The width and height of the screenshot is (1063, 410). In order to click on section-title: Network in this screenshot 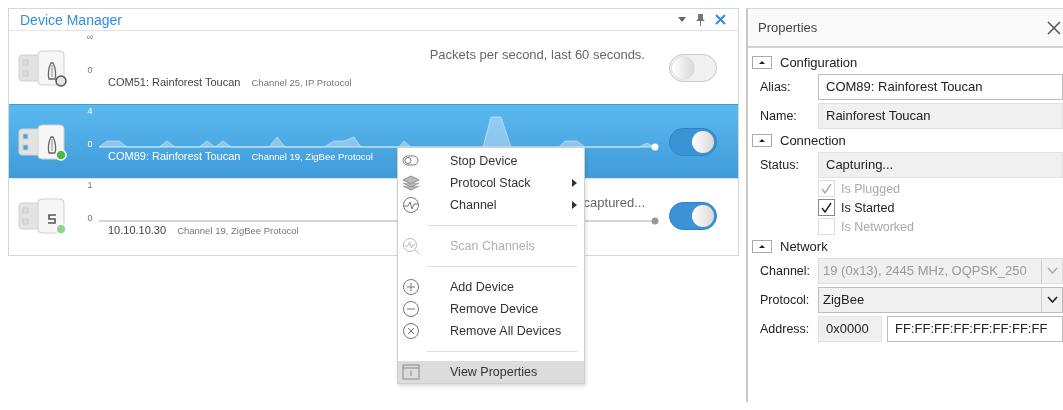, I will do `click(804, 246)`.